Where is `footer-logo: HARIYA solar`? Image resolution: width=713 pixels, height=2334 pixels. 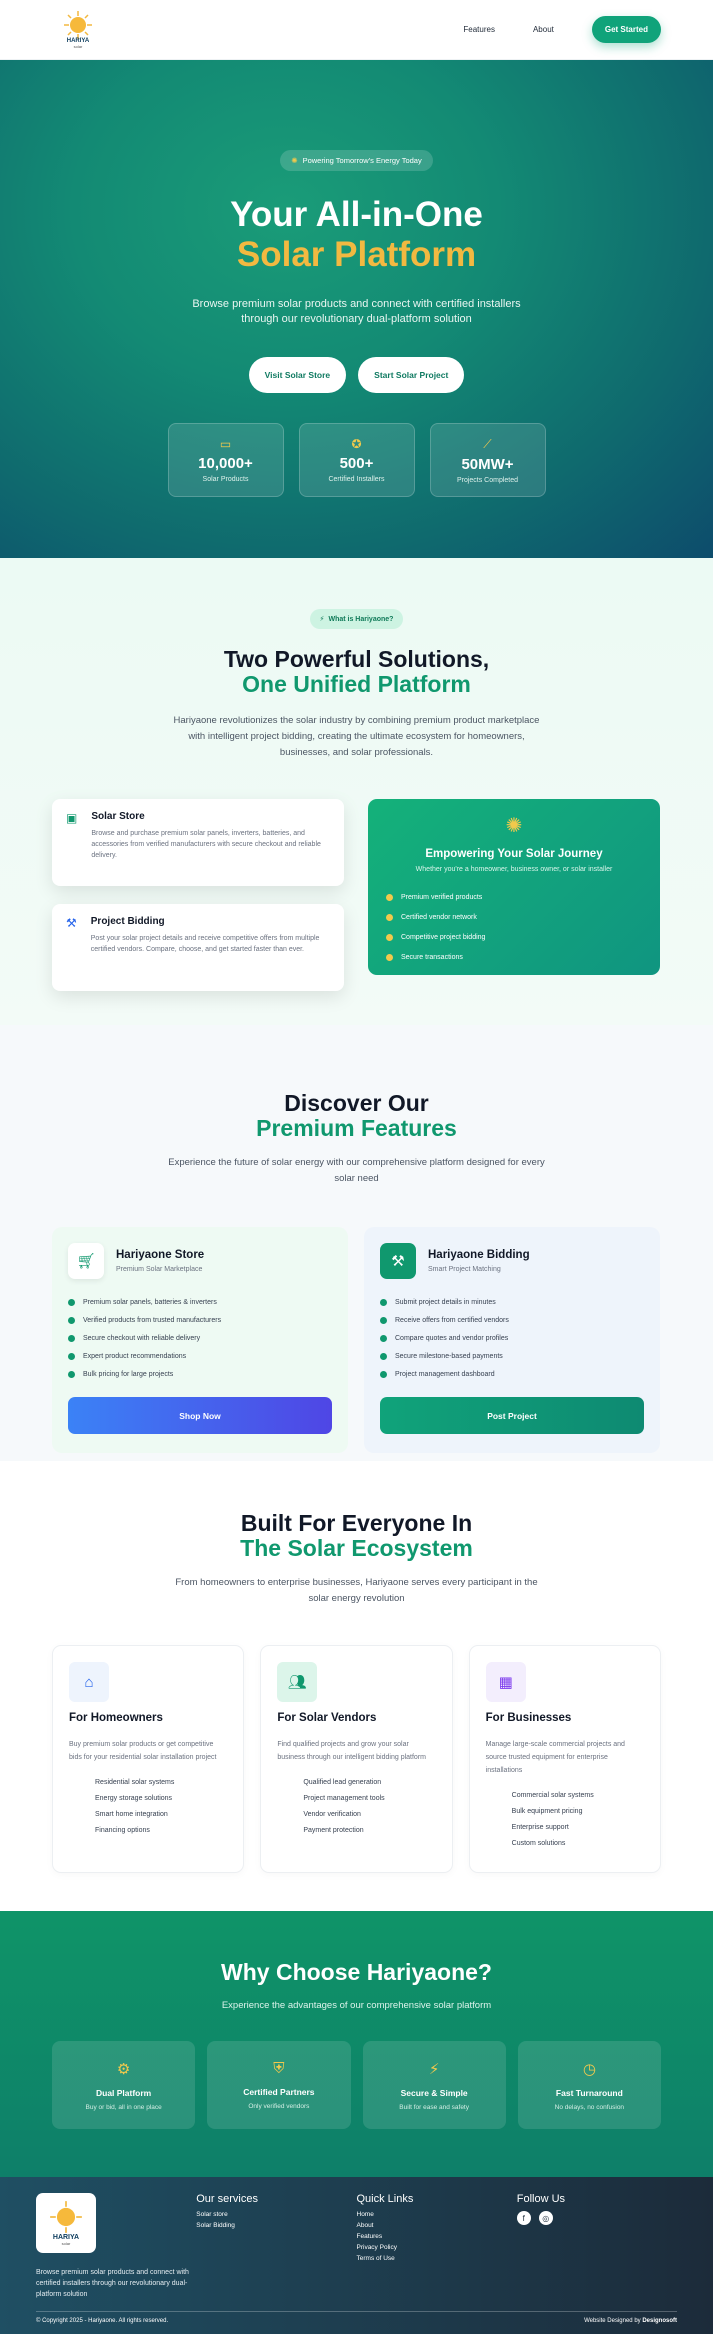
footer-logo: HARIYA solar is located at coordinates (66, 2223).